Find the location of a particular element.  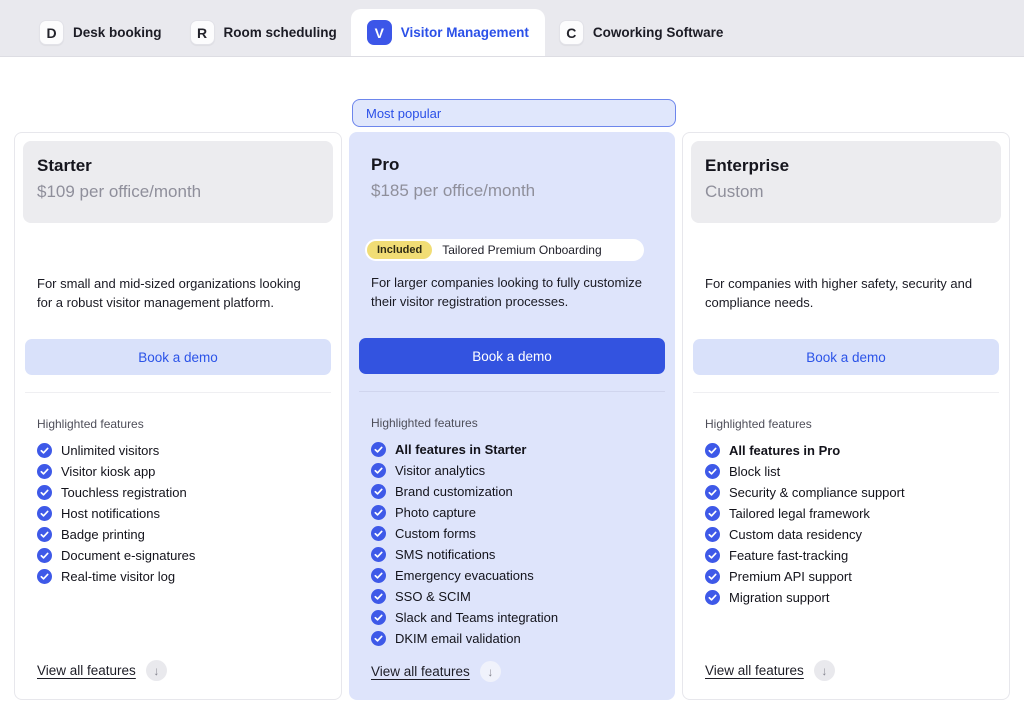

feature-label: All features in Pro is located at coordinates (785, 450).